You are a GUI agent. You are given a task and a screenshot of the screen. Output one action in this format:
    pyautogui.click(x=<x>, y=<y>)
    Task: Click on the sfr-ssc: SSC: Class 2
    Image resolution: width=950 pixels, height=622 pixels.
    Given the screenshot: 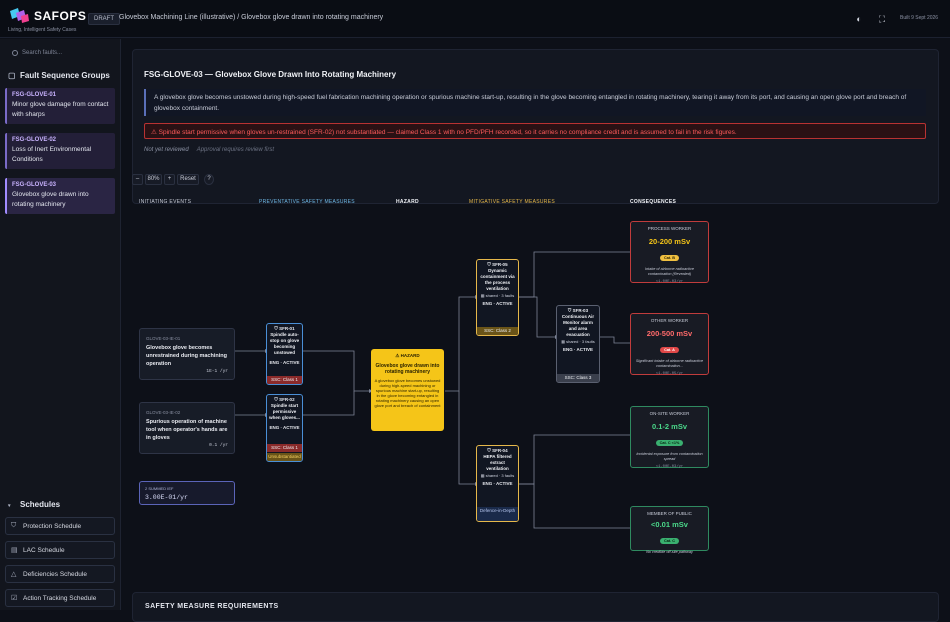 What is the action you would take?
    pyautogui.click(x=497, y=331)
    